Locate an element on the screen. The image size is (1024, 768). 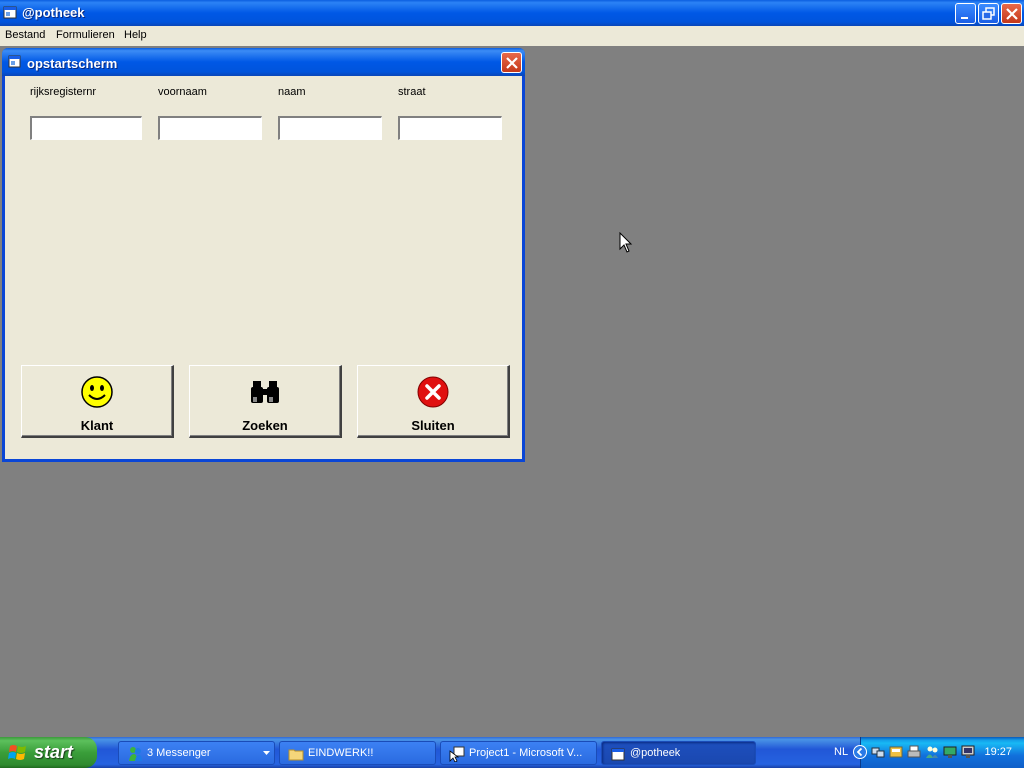
naam-input is located at coordinates (330, 128).